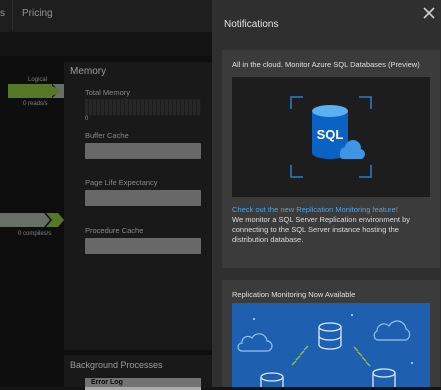 The image size is (441, 390). What do you see at coordinates (325, 350) in the screenshot?
I see `replication-diagram-icon` at bounding box center [325, 350].